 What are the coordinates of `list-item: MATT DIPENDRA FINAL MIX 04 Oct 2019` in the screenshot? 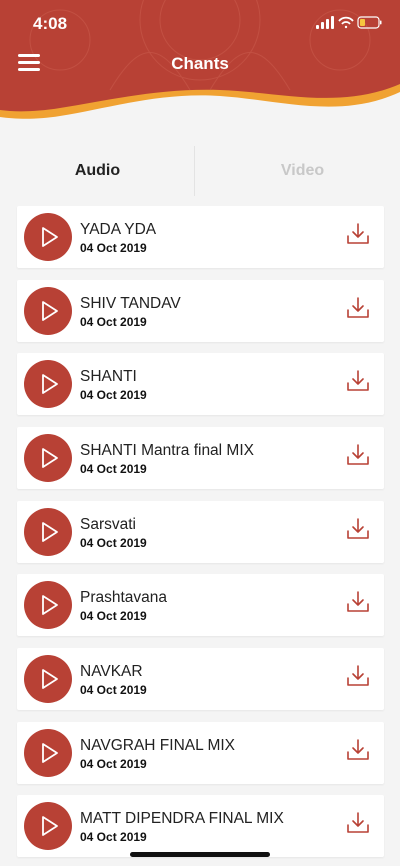 It's located at (200, 826).